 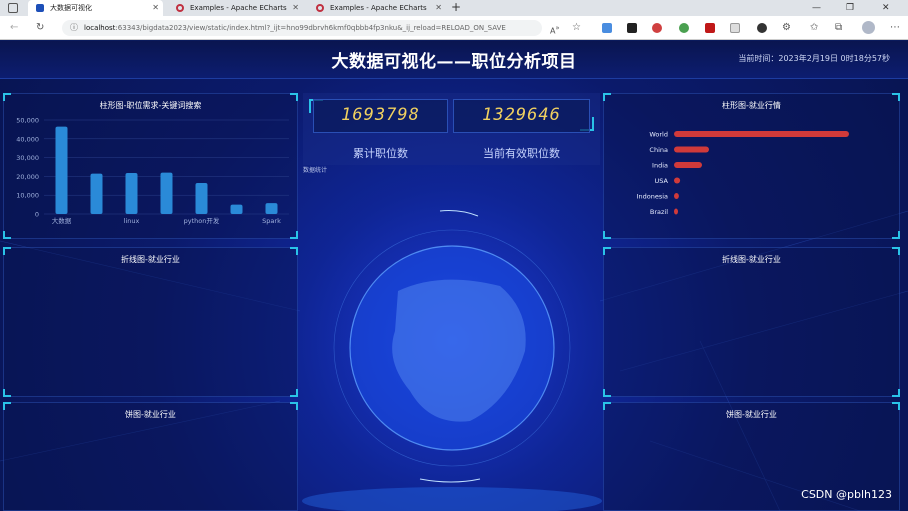 I want to click on total-jobs-box: 1693798, so click(x=380, y=116).